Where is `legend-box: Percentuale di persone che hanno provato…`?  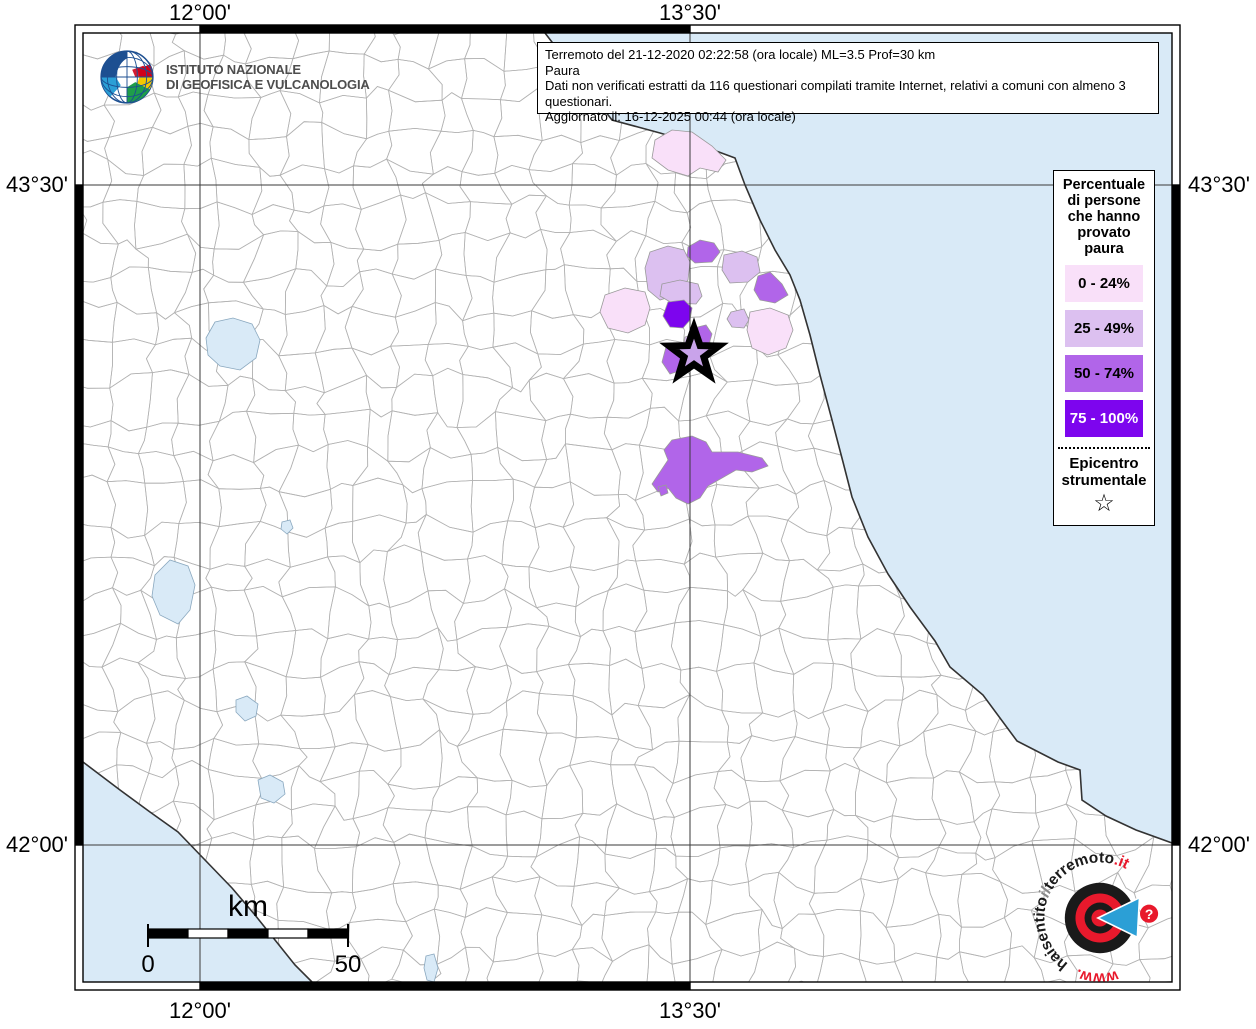
legend-box: Percentuale di persone che hanno provato… is located at coordinates (1104, 348).